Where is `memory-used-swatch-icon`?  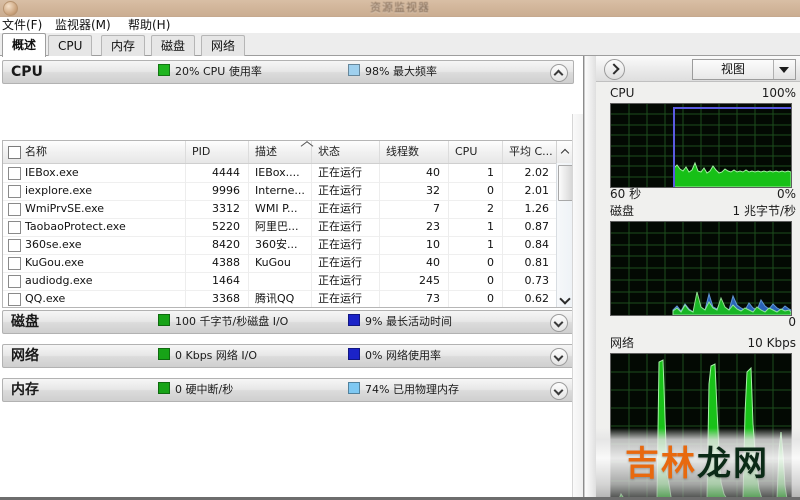 memory-used-swatch-icon is located at coordinates (354, 388).